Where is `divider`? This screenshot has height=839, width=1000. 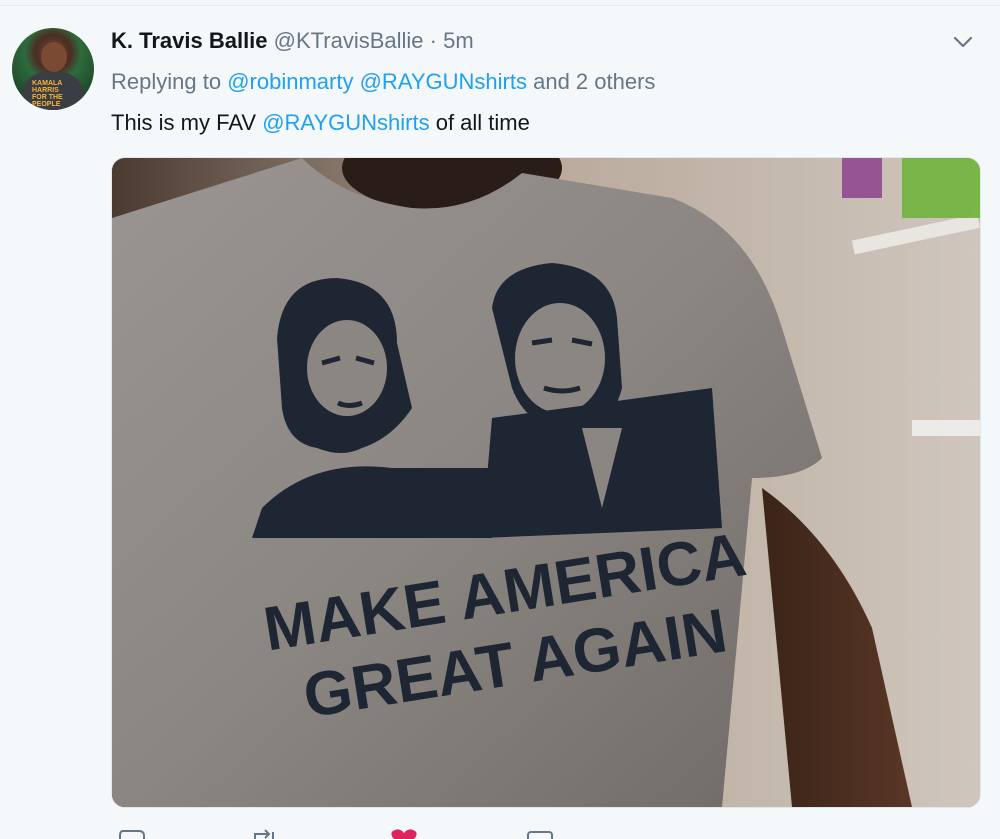 divider is located at coordinates (500, 5).